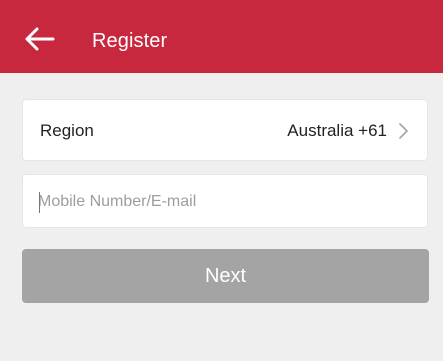  I want to click on mobile-email-input, so click(223, 202).